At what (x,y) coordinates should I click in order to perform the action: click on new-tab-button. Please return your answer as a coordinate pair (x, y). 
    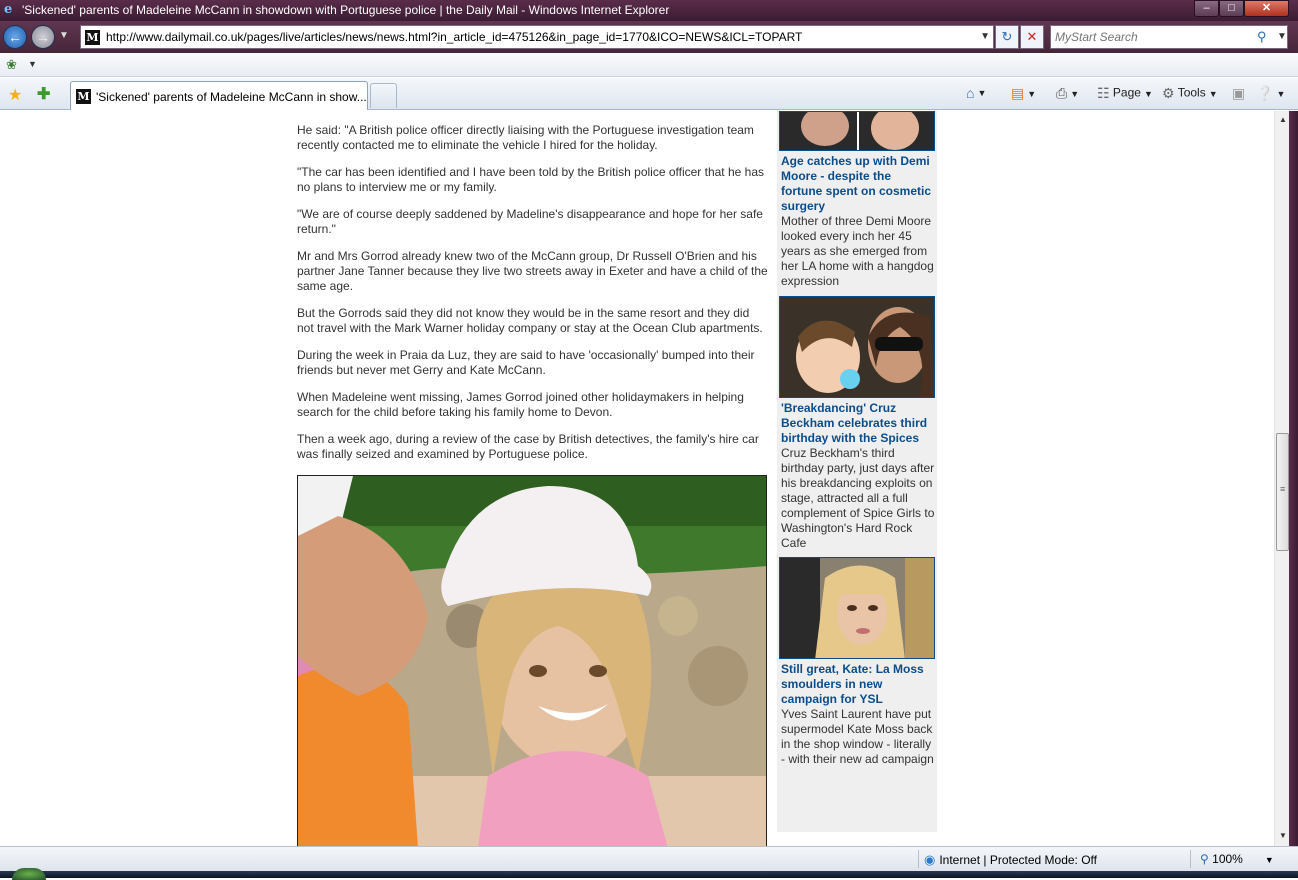
    Looking at the image, I should click on (383, 95).